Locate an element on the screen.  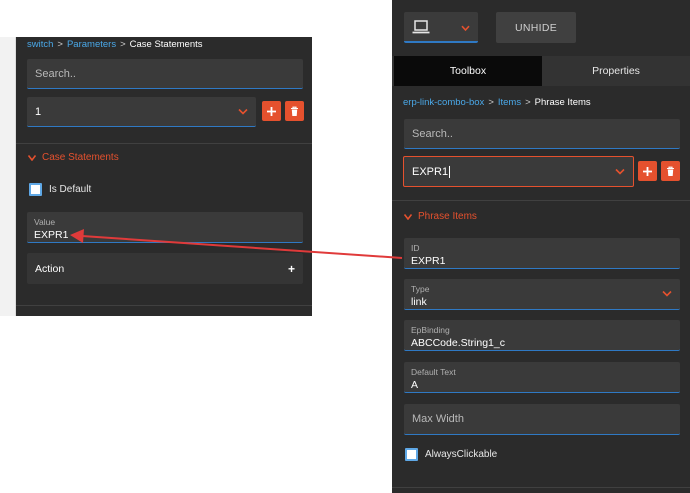
max-width-placeholder: Max Width is located at coordinates (438, 419).